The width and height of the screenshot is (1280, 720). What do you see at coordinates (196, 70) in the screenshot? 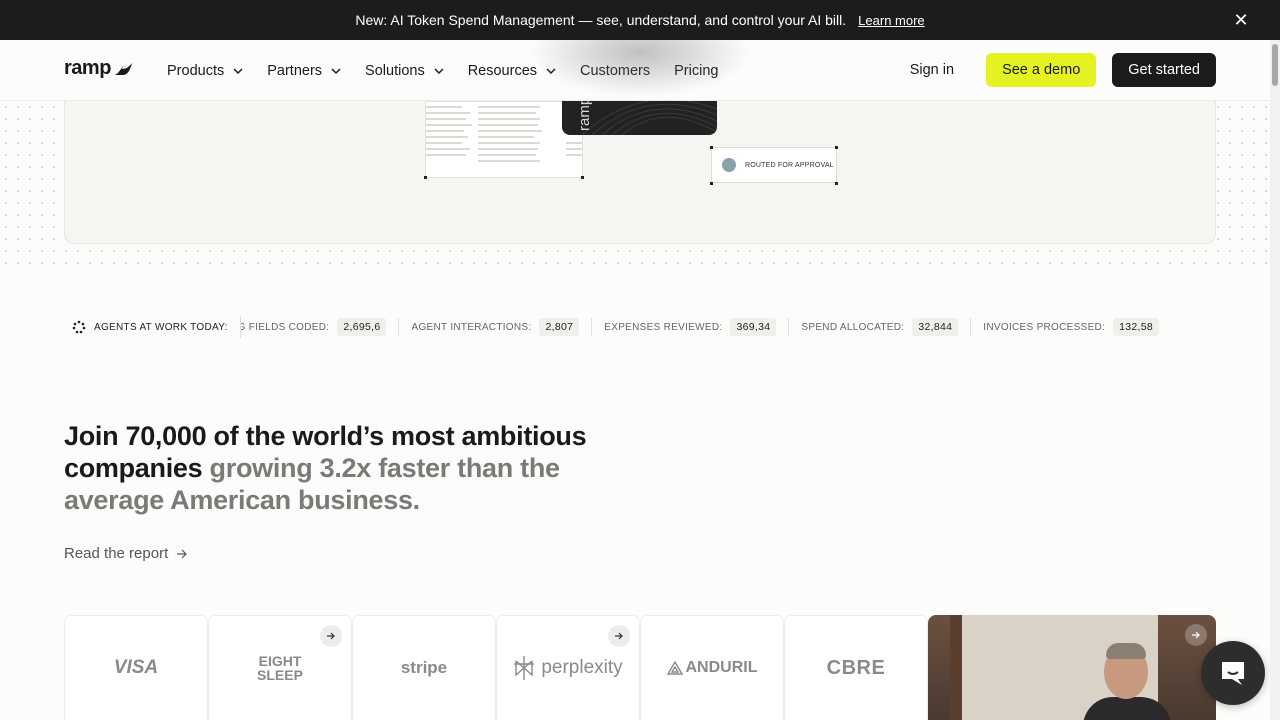
I see `nav-products-label: Products` at bounding box center [196, 70].